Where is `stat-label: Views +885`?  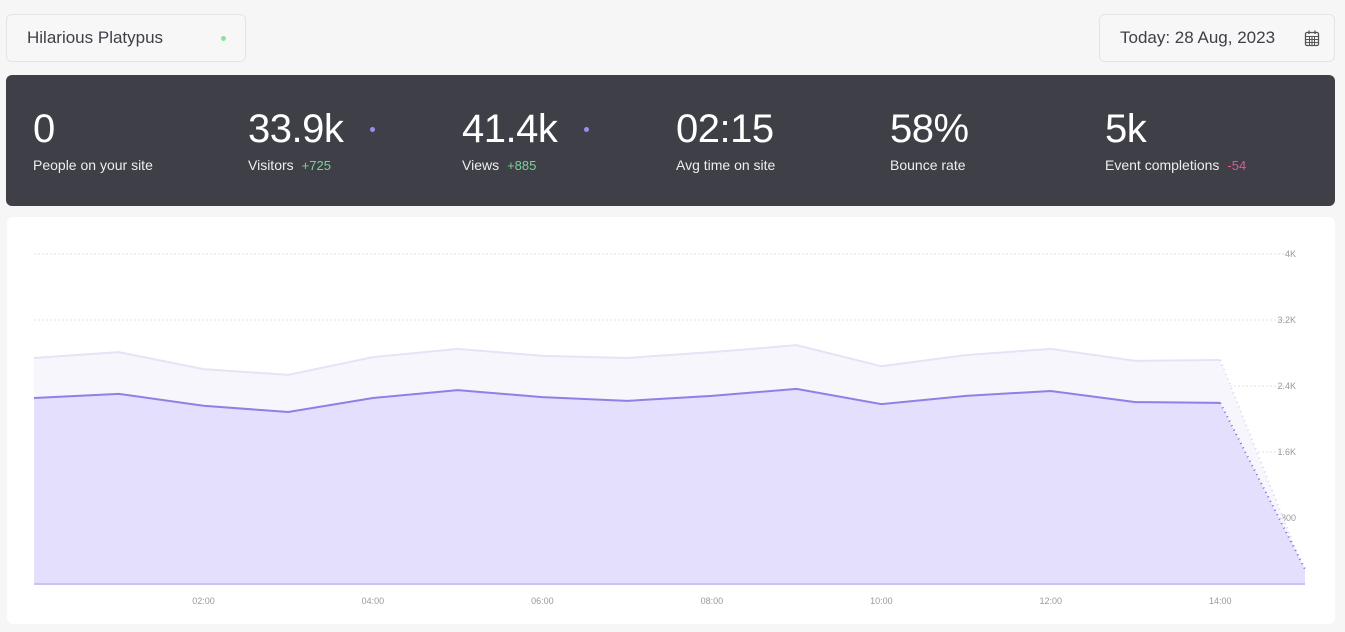 stat-label: Views +885 is located at coordinates (509, 165).